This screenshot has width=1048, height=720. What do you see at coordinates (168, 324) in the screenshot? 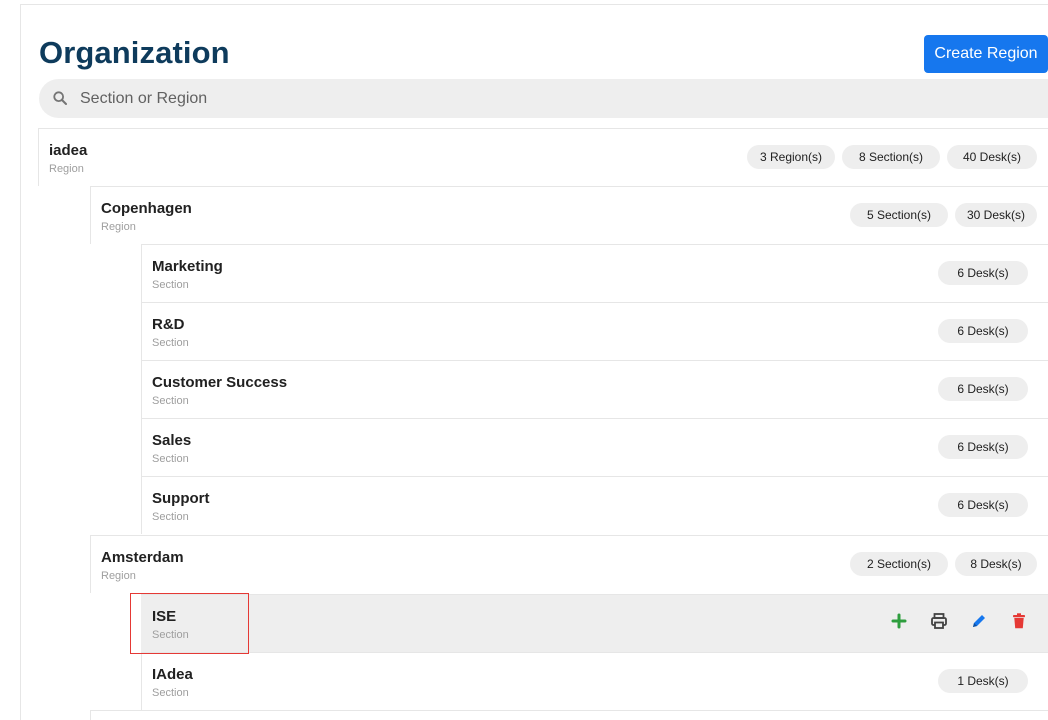
I see `row-name: R&D` at bounding box center [168, 324].